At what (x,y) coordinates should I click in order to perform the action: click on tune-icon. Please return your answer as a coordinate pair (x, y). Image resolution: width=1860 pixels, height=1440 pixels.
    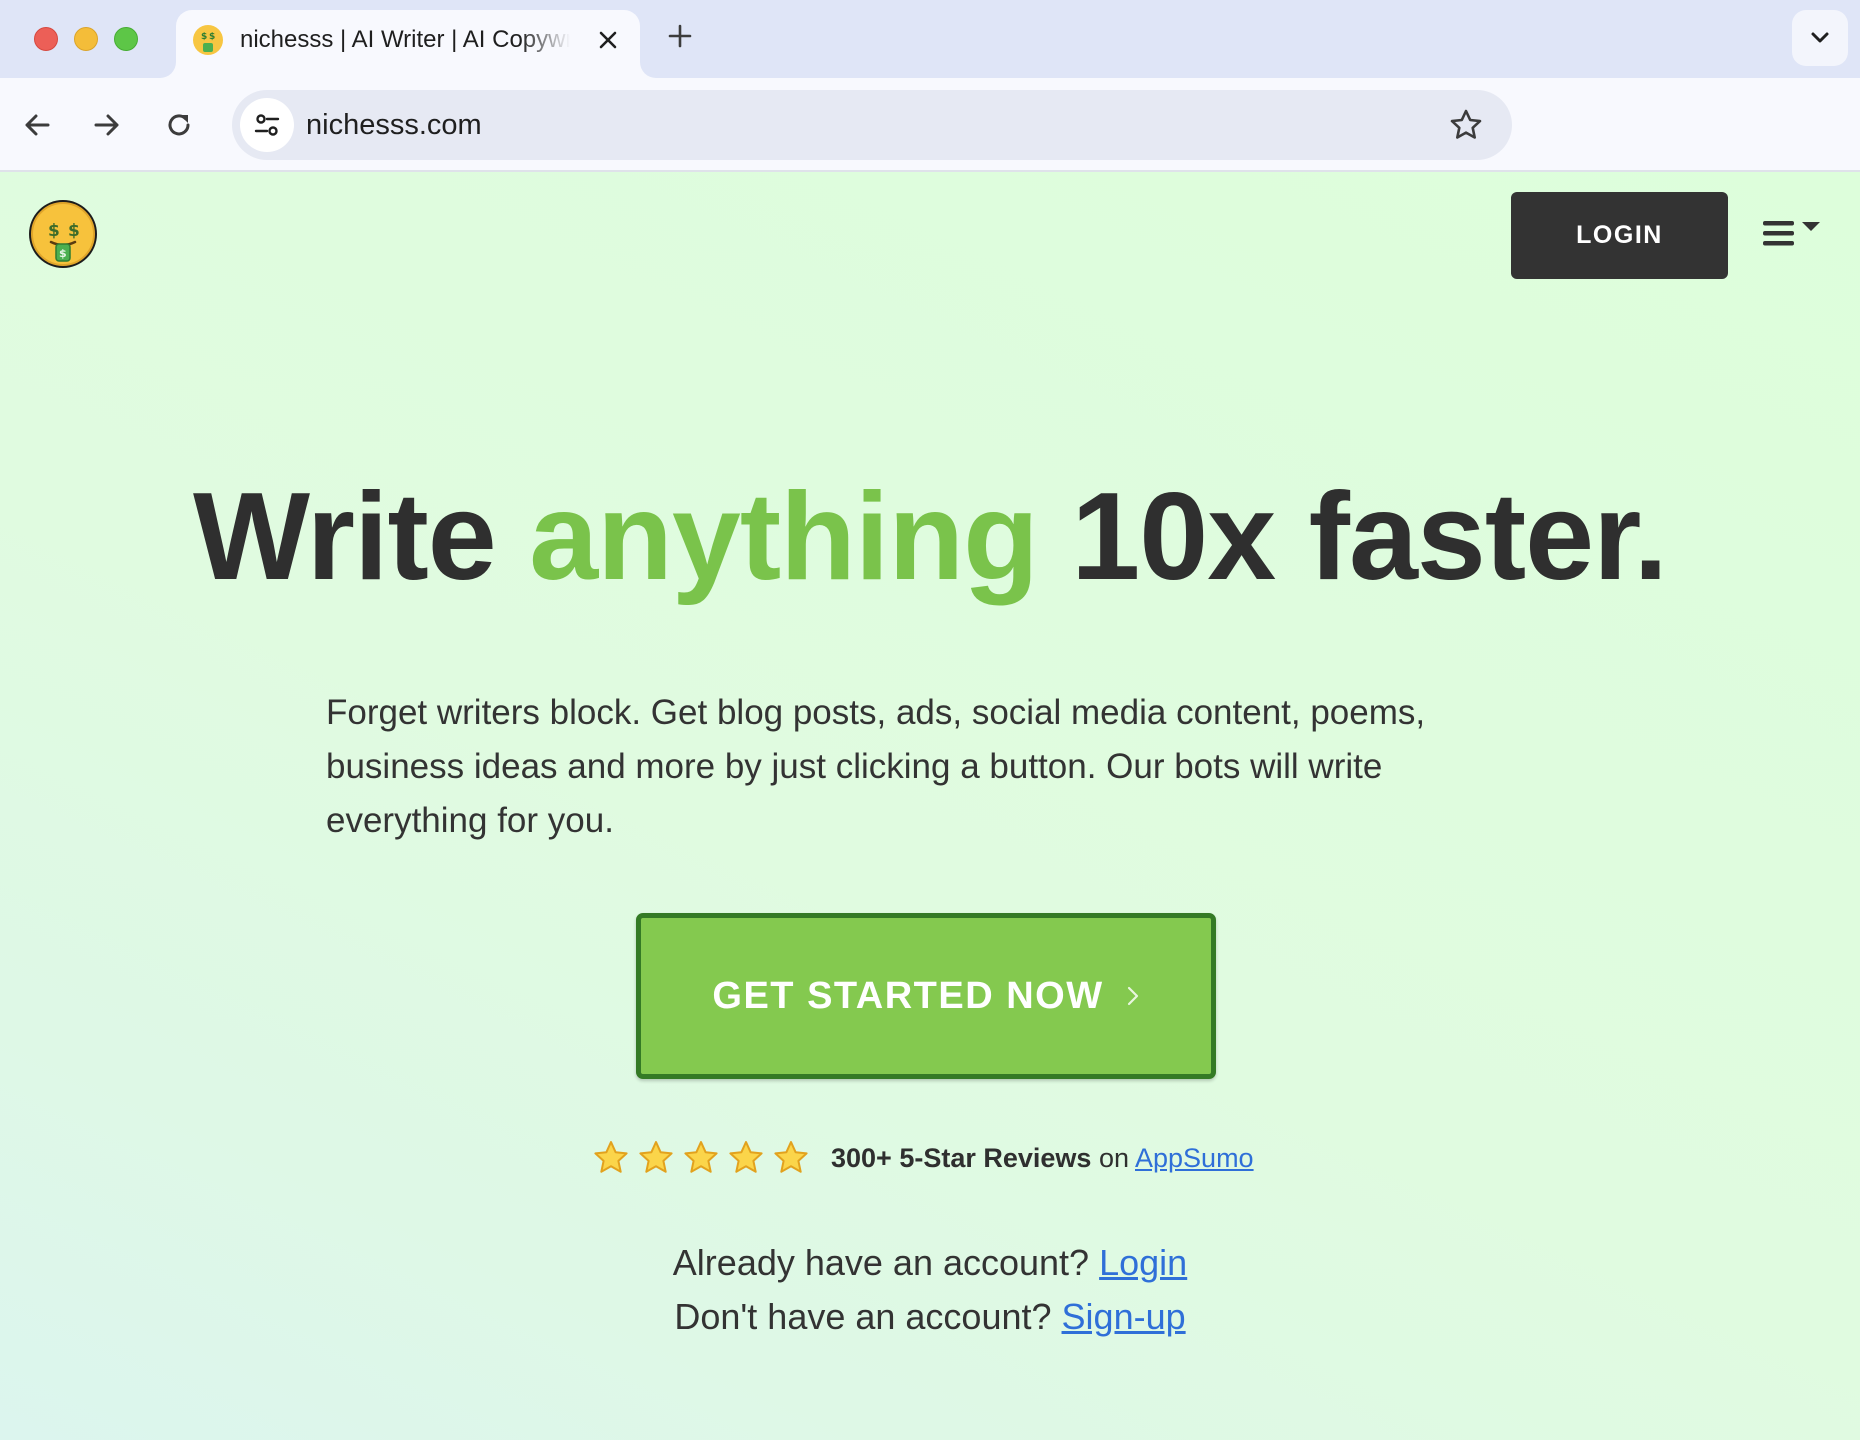
    Looking at the image, I should click on (267, 125).